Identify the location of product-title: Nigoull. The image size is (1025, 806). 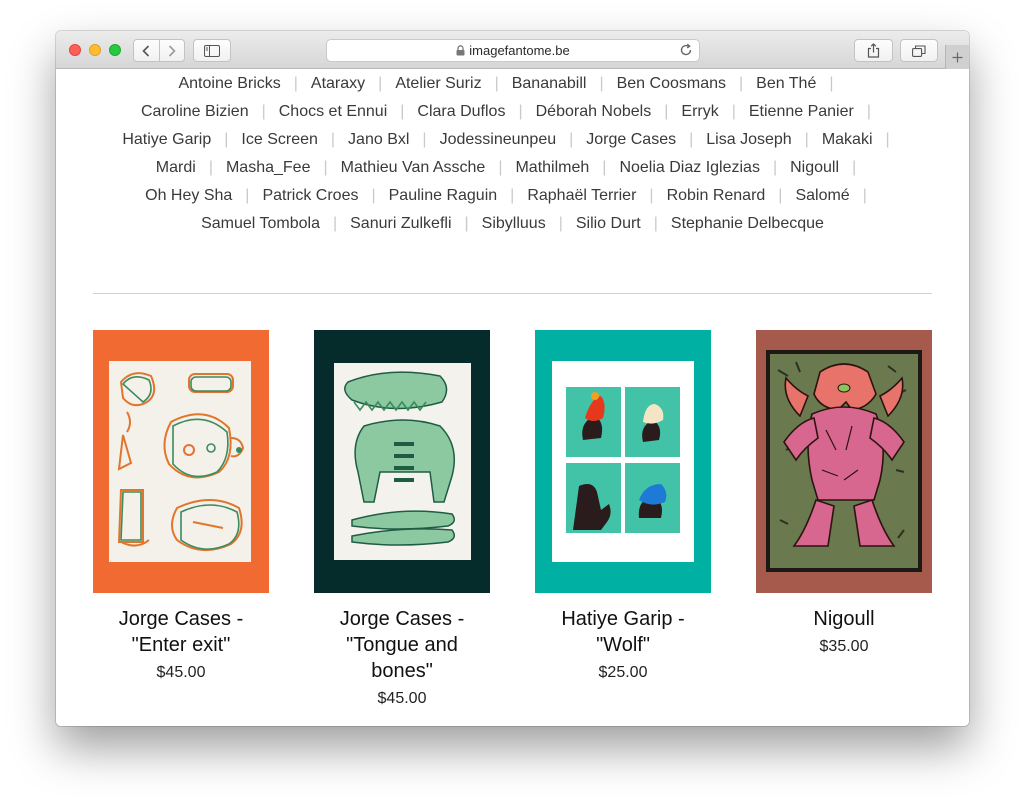
(844, 619).